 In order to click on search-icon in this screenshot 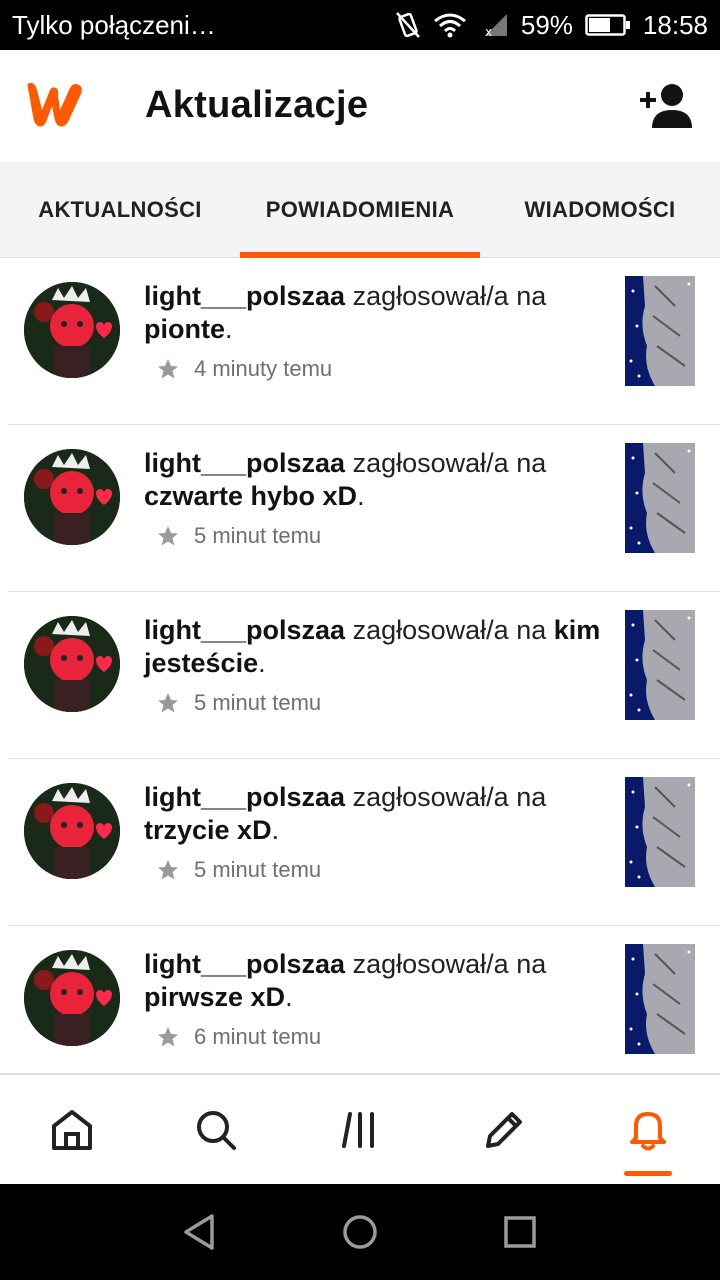, I will do `click(216, 1130)`.